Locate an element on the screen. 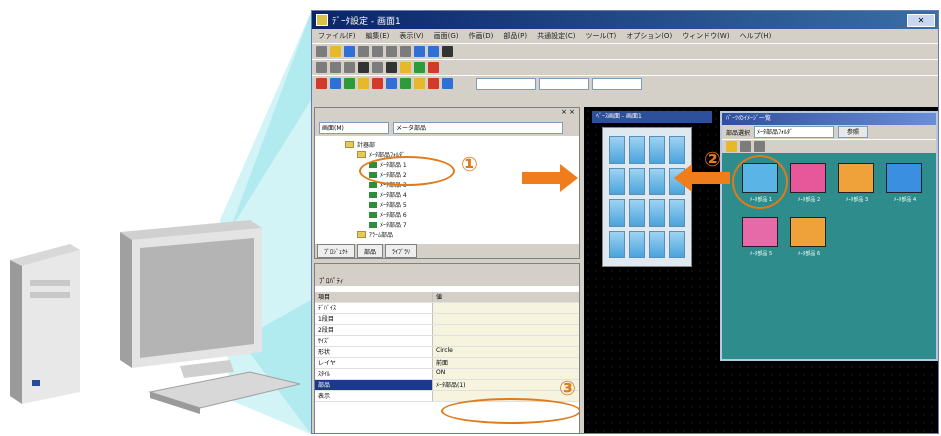 The width and height of the screenshot is (941, 436). tab-parts: 部品 is located at coordinates (370, 251).